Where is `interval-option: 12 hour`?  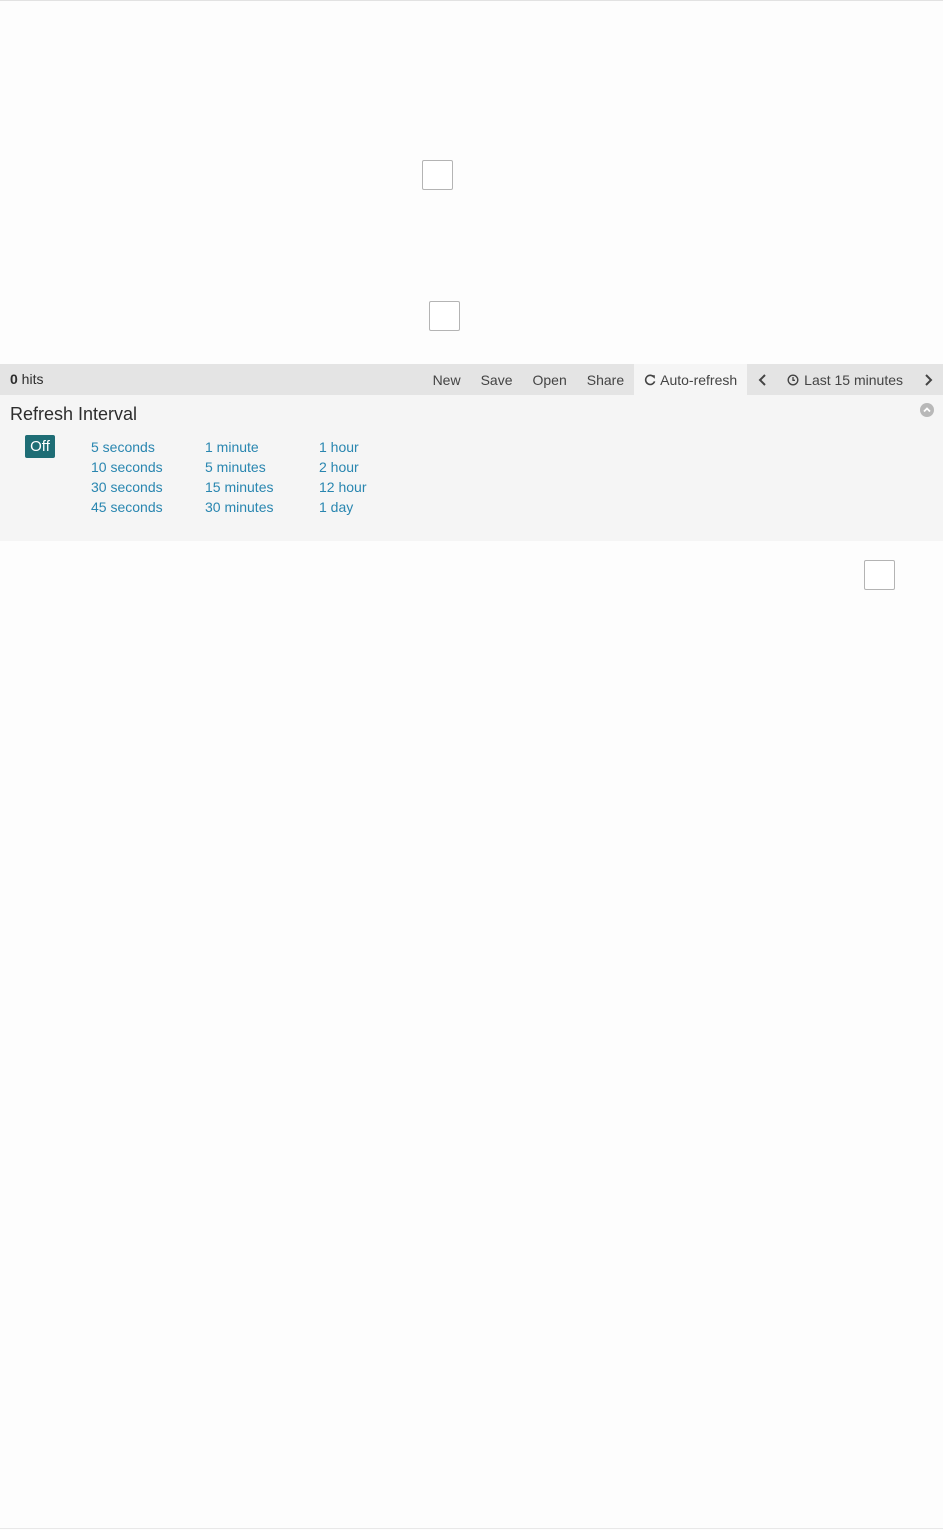 interval-option: 12 hour is located at coordinates (342, 487).